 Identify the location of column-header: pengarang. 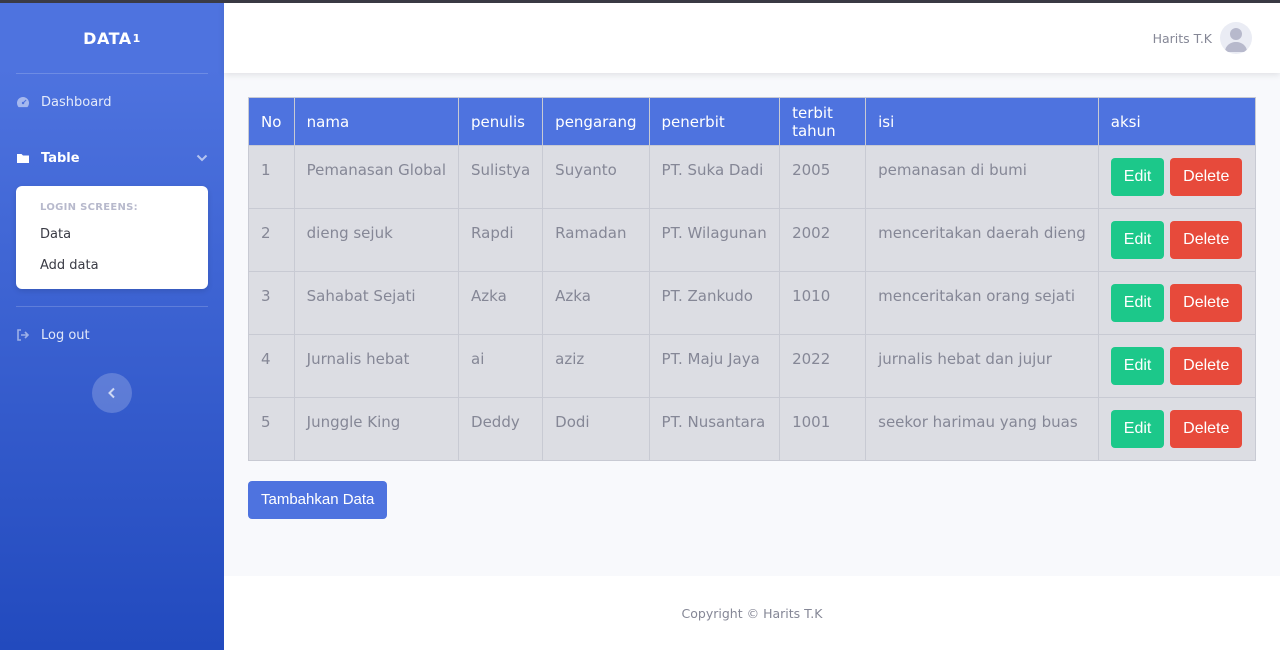
(596, 121).